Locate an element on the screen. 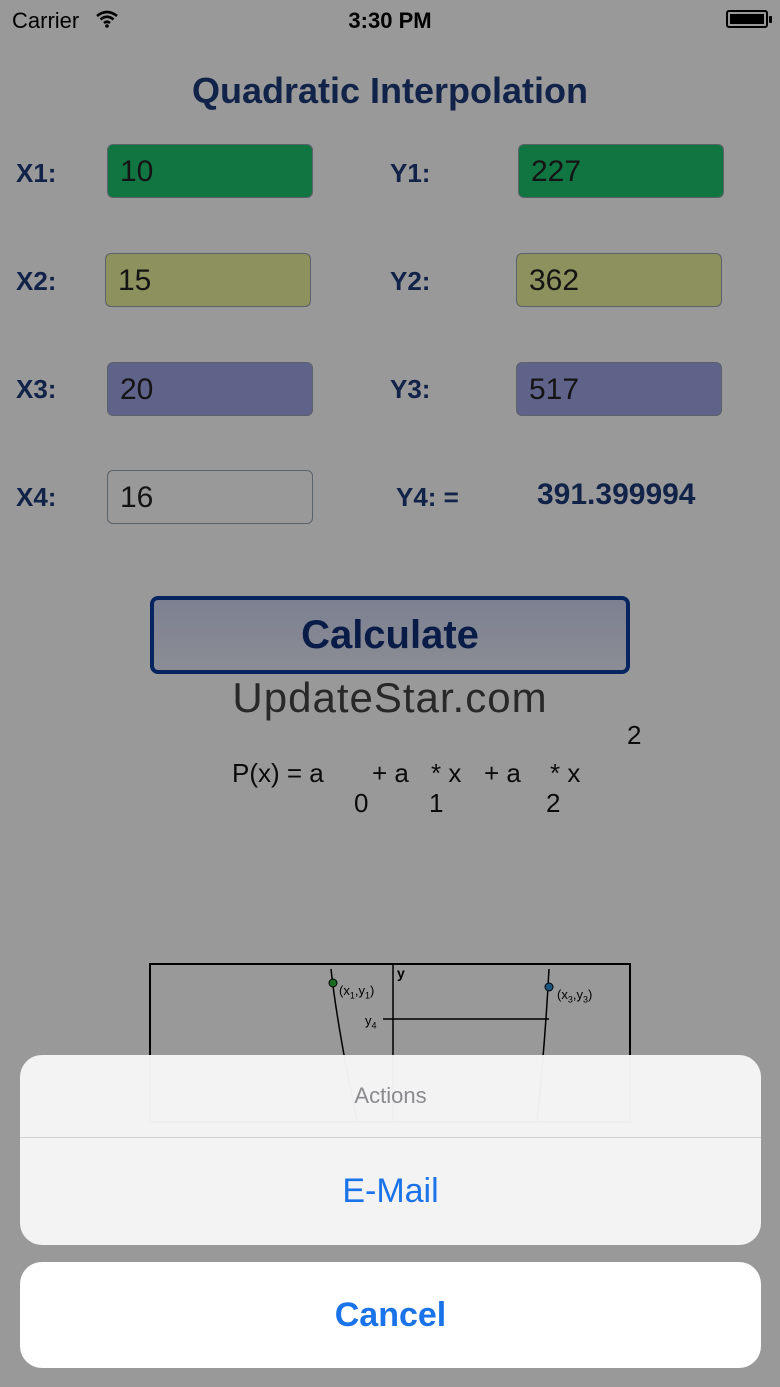 This screenshot has height=1387, width=780. action-sheet: Actions E-Mail is located at coordinates (390, 1150).